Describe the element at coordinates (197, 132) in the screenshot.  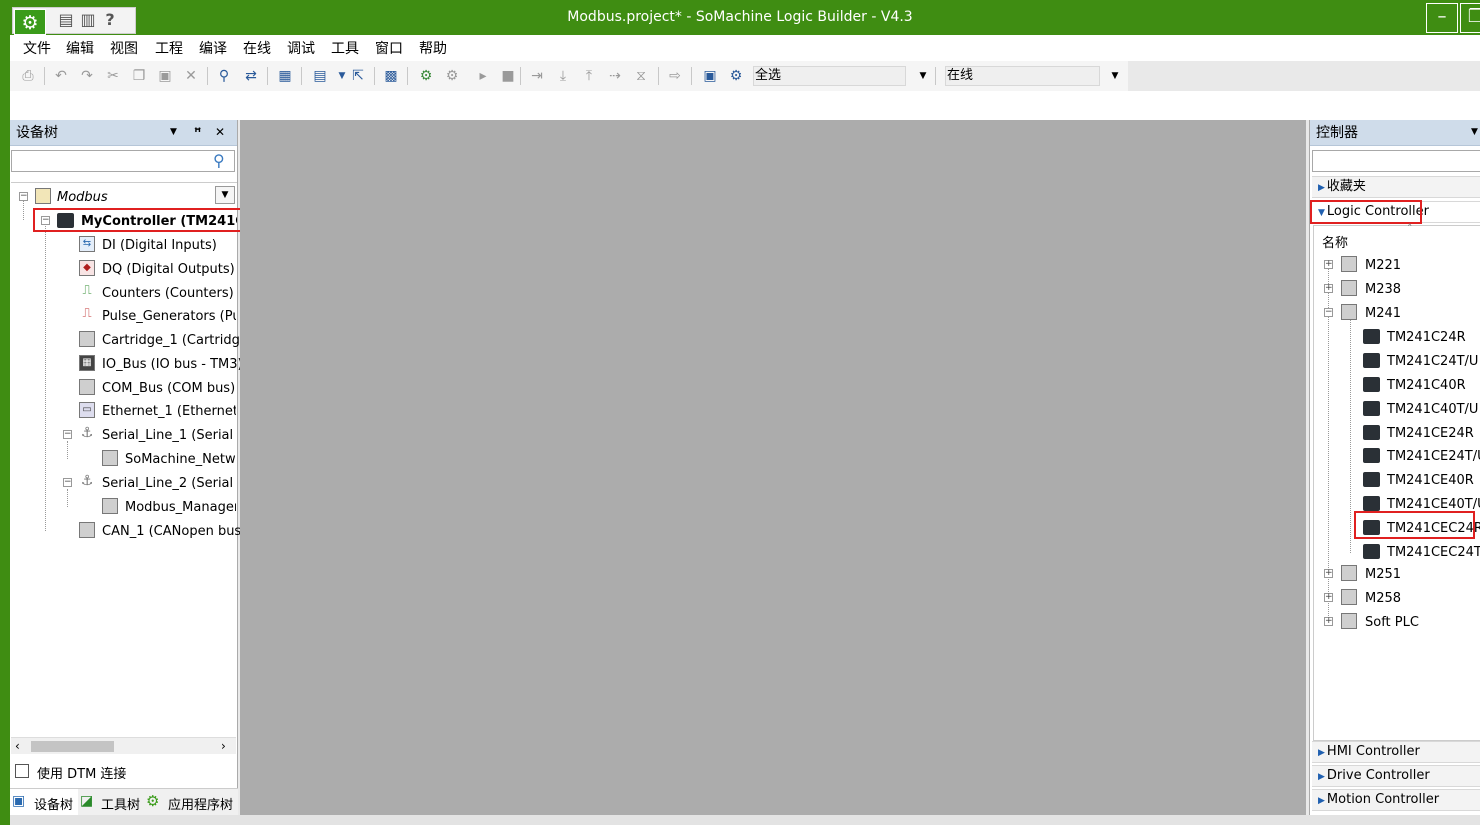
I see `pin-icon: ꟸ` at that location.